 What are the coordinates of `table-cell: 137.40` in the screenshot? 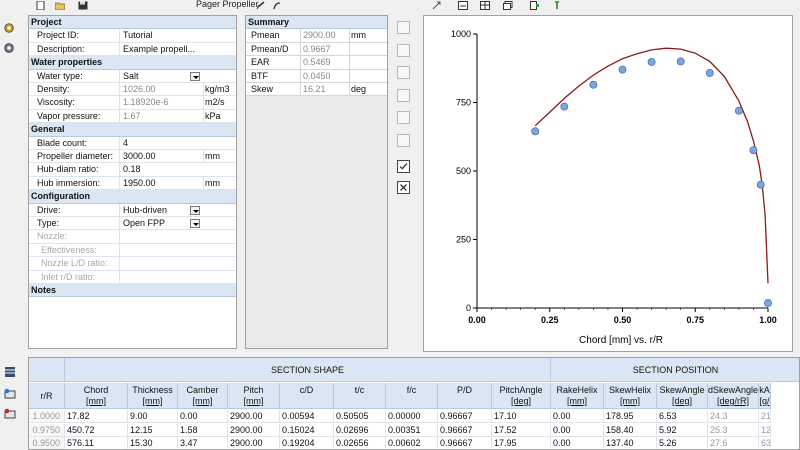 It's located at (630, 443).